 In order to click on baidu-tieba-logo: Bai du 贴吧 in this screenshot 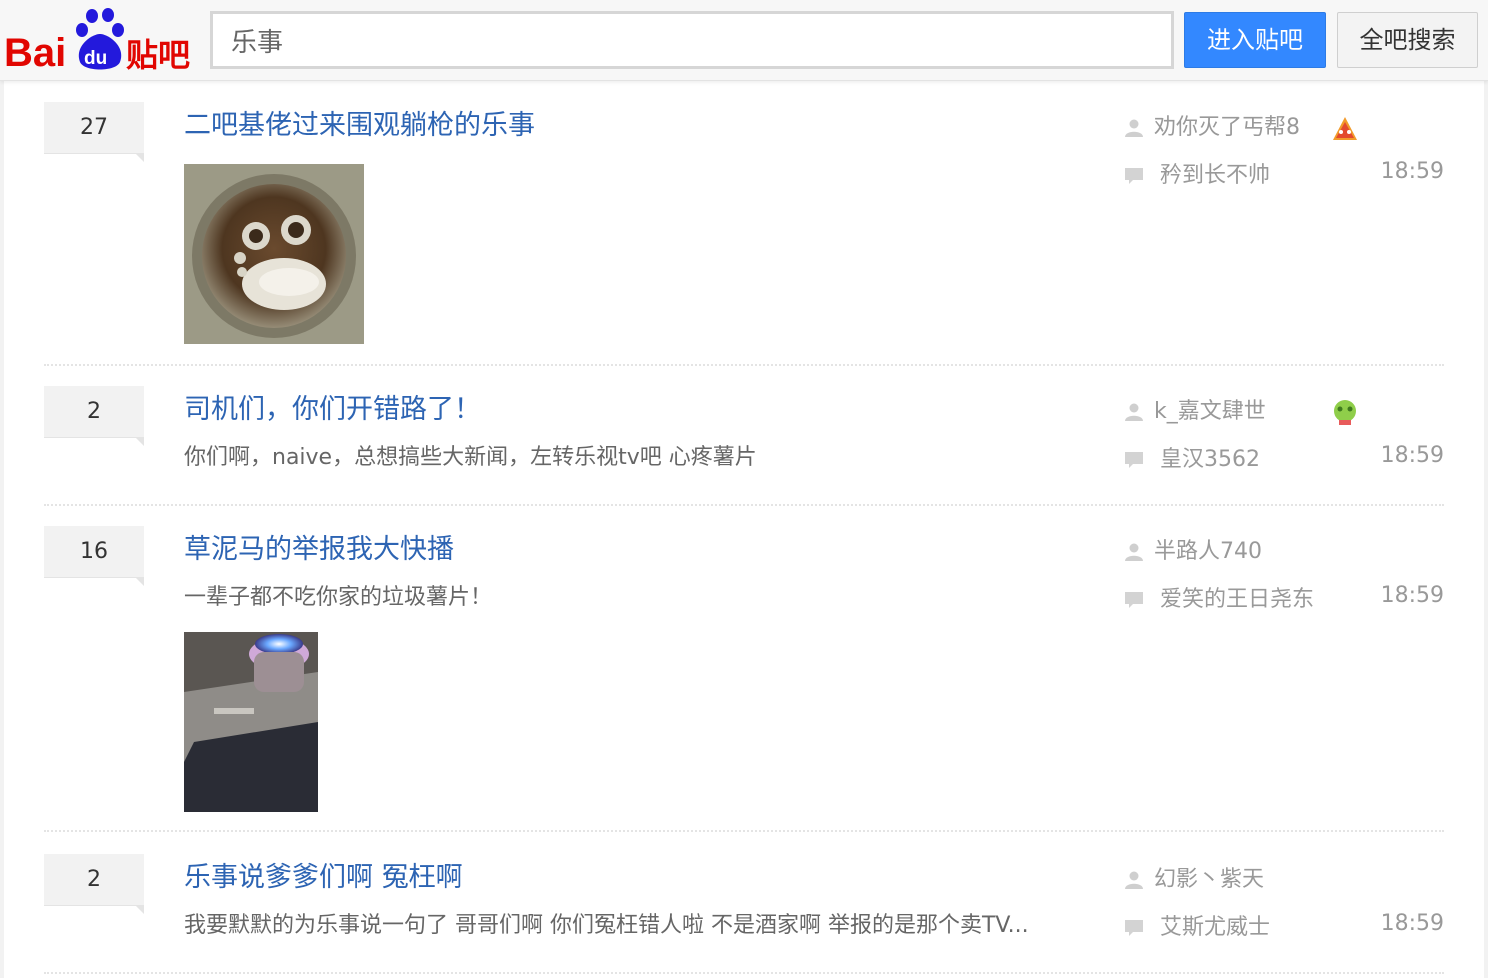, I will do `click(99, 40)`.